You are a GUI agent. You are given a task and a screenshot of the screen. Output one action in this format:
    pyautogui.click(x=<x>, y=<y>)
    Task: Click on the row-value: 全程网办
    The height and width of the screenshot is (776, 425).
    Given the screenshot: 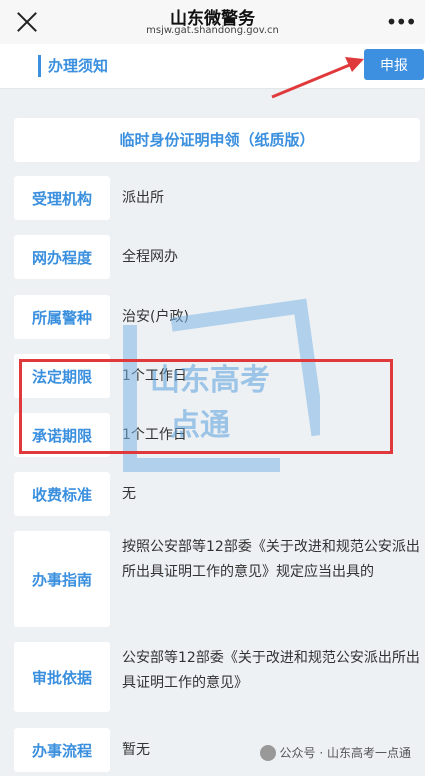 What is the action you would take?
    pyautogui.click(x=150, y=256)
    